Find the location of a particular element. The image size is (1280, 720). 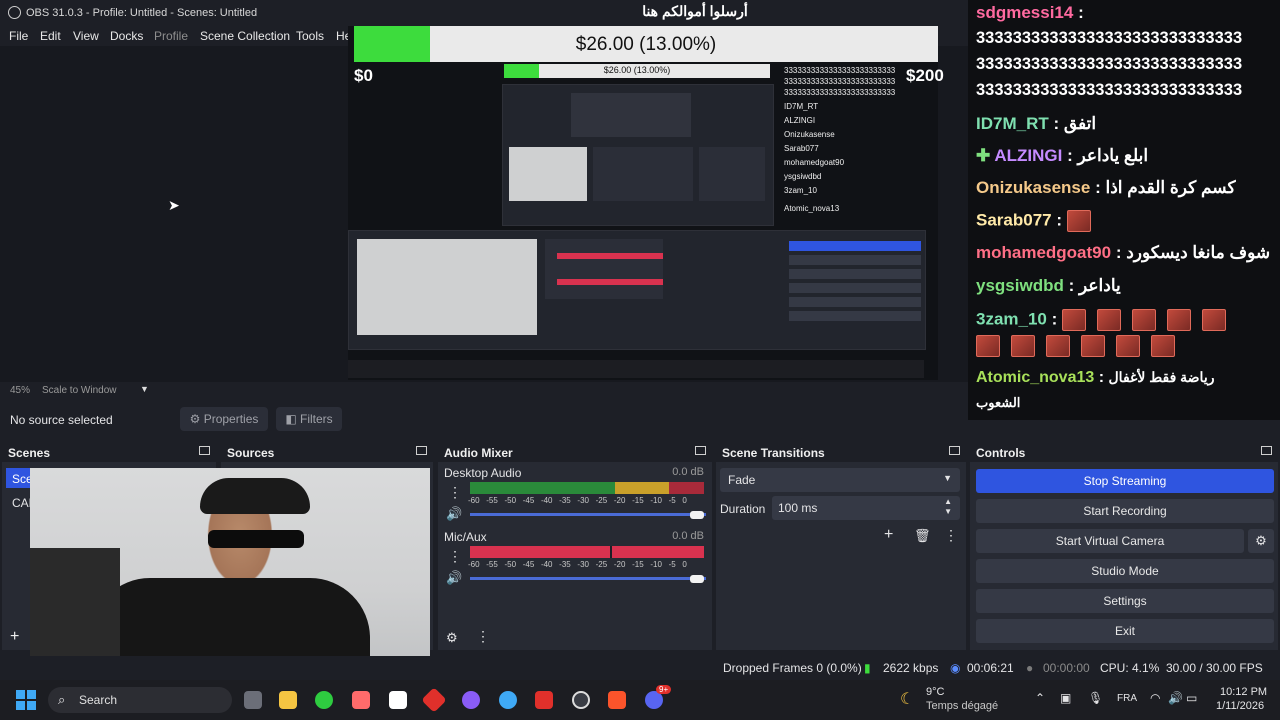

clock-date: 1/11/2026 is located at coordinates (1240, 706).